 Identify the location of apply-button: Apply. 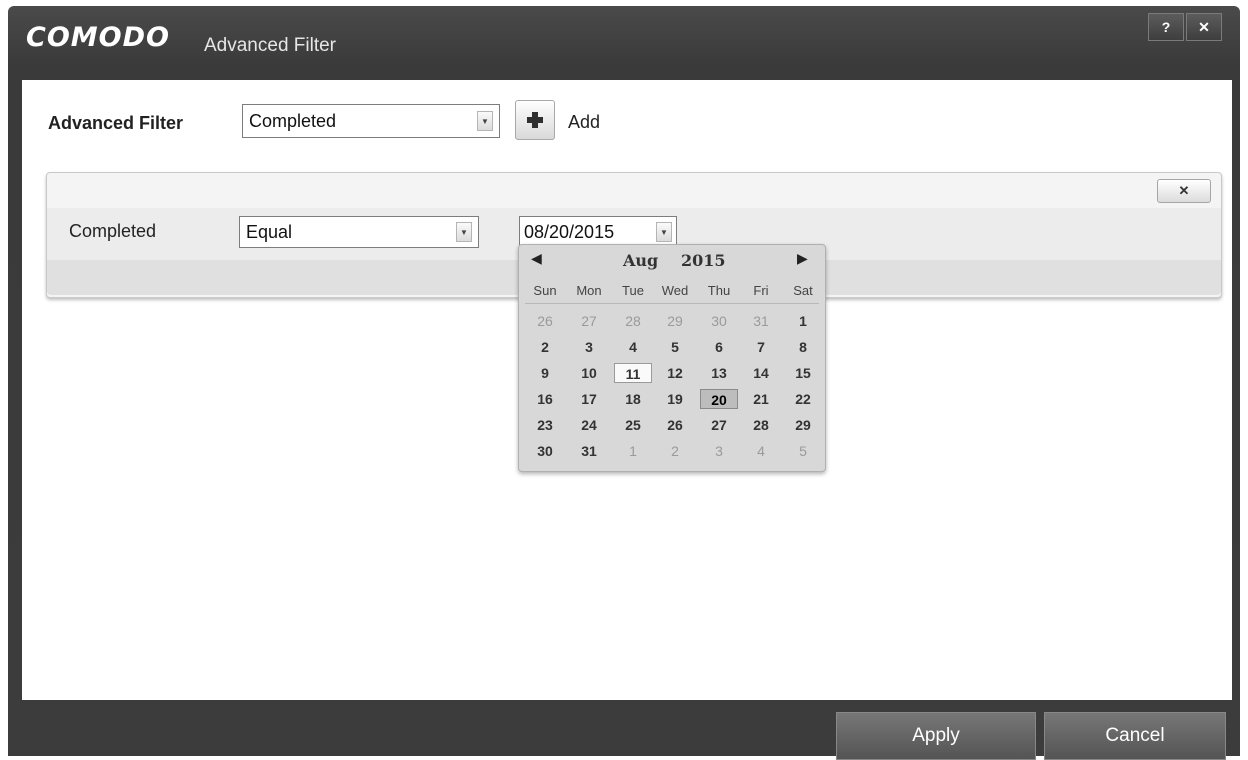
(936, 736).